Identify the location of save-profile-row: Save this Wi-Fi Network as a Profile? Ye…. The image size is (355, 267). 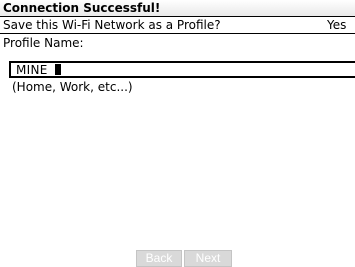
(177, 25).